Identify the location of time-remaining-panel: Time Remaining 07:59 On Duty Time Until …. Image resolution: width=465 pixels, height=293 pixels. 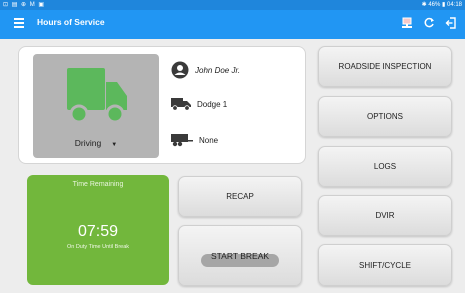
(98, 230).